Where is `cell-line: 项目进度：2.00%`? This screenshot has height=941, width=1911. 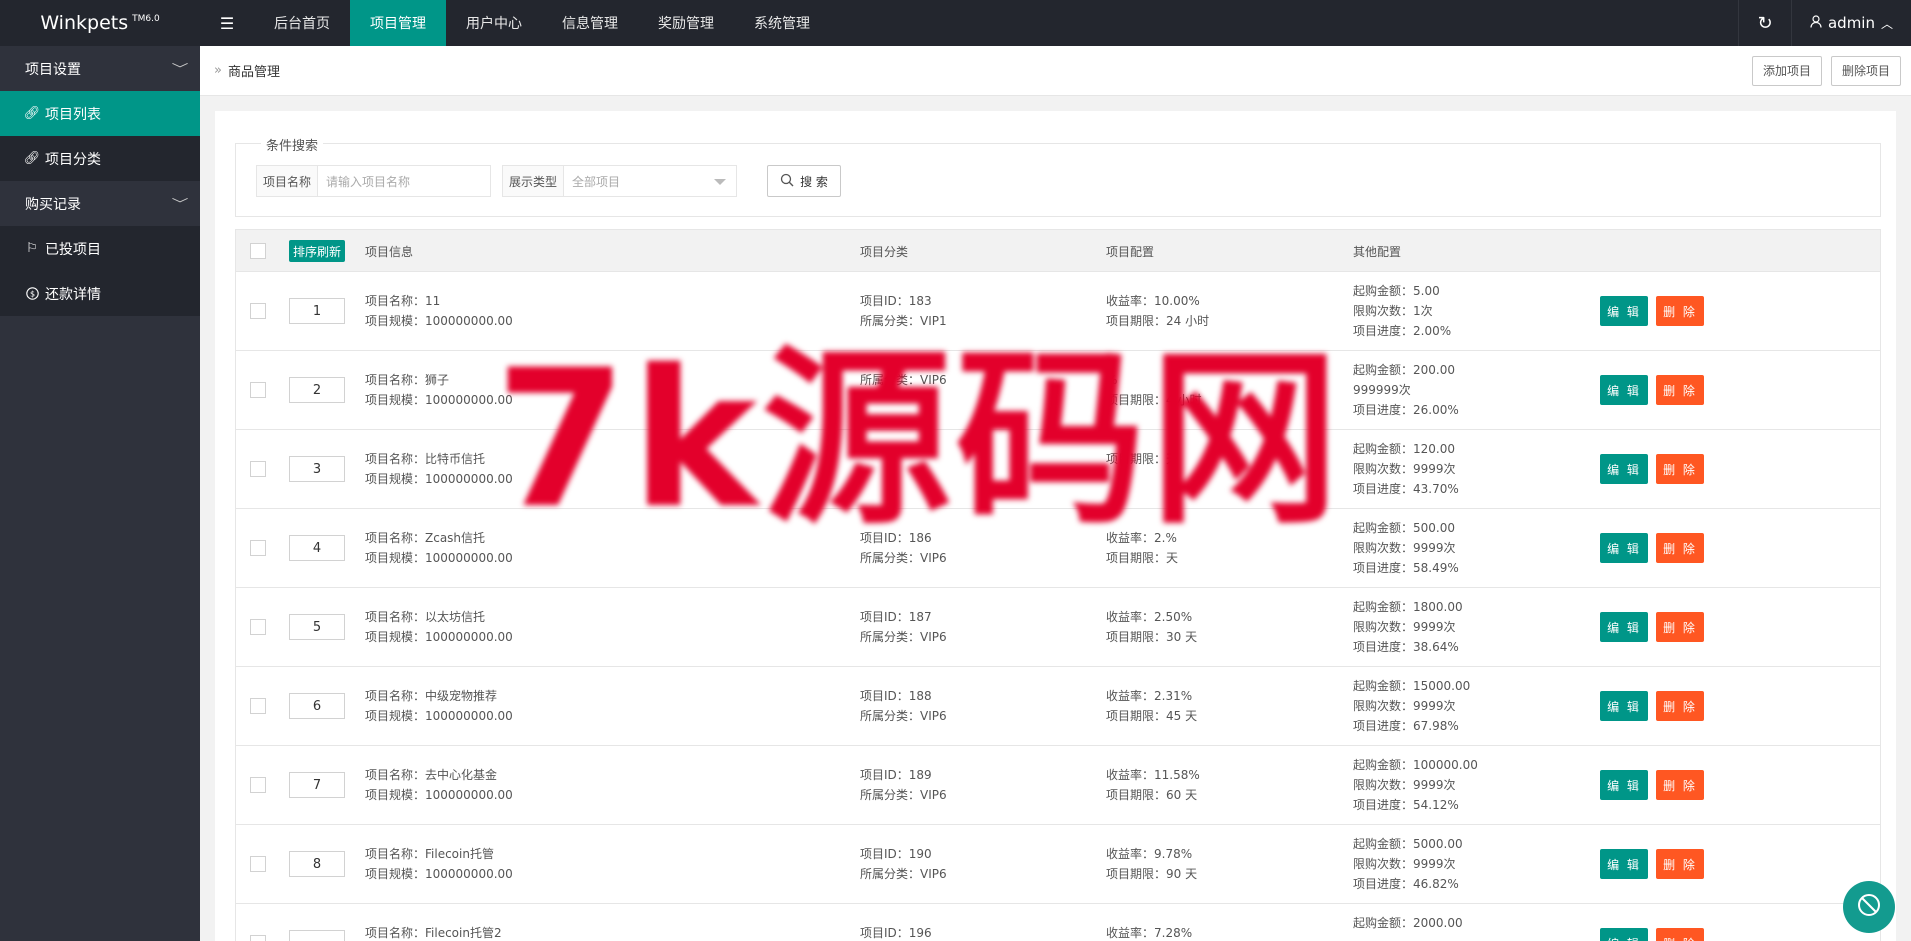
cell-line: 项目进度：2.00% is located at coordinates (1402, 331).